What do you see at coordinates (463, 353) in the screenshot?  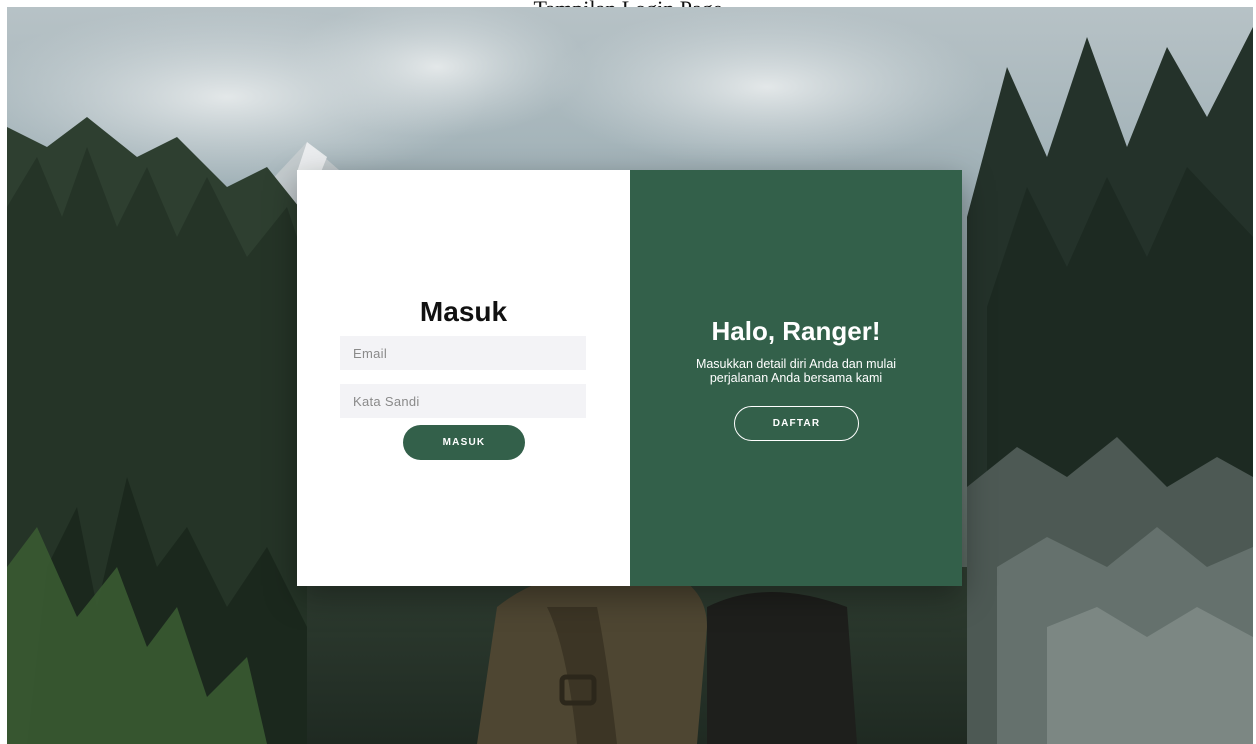 I see `email-input` at bounding box center [463, 353].